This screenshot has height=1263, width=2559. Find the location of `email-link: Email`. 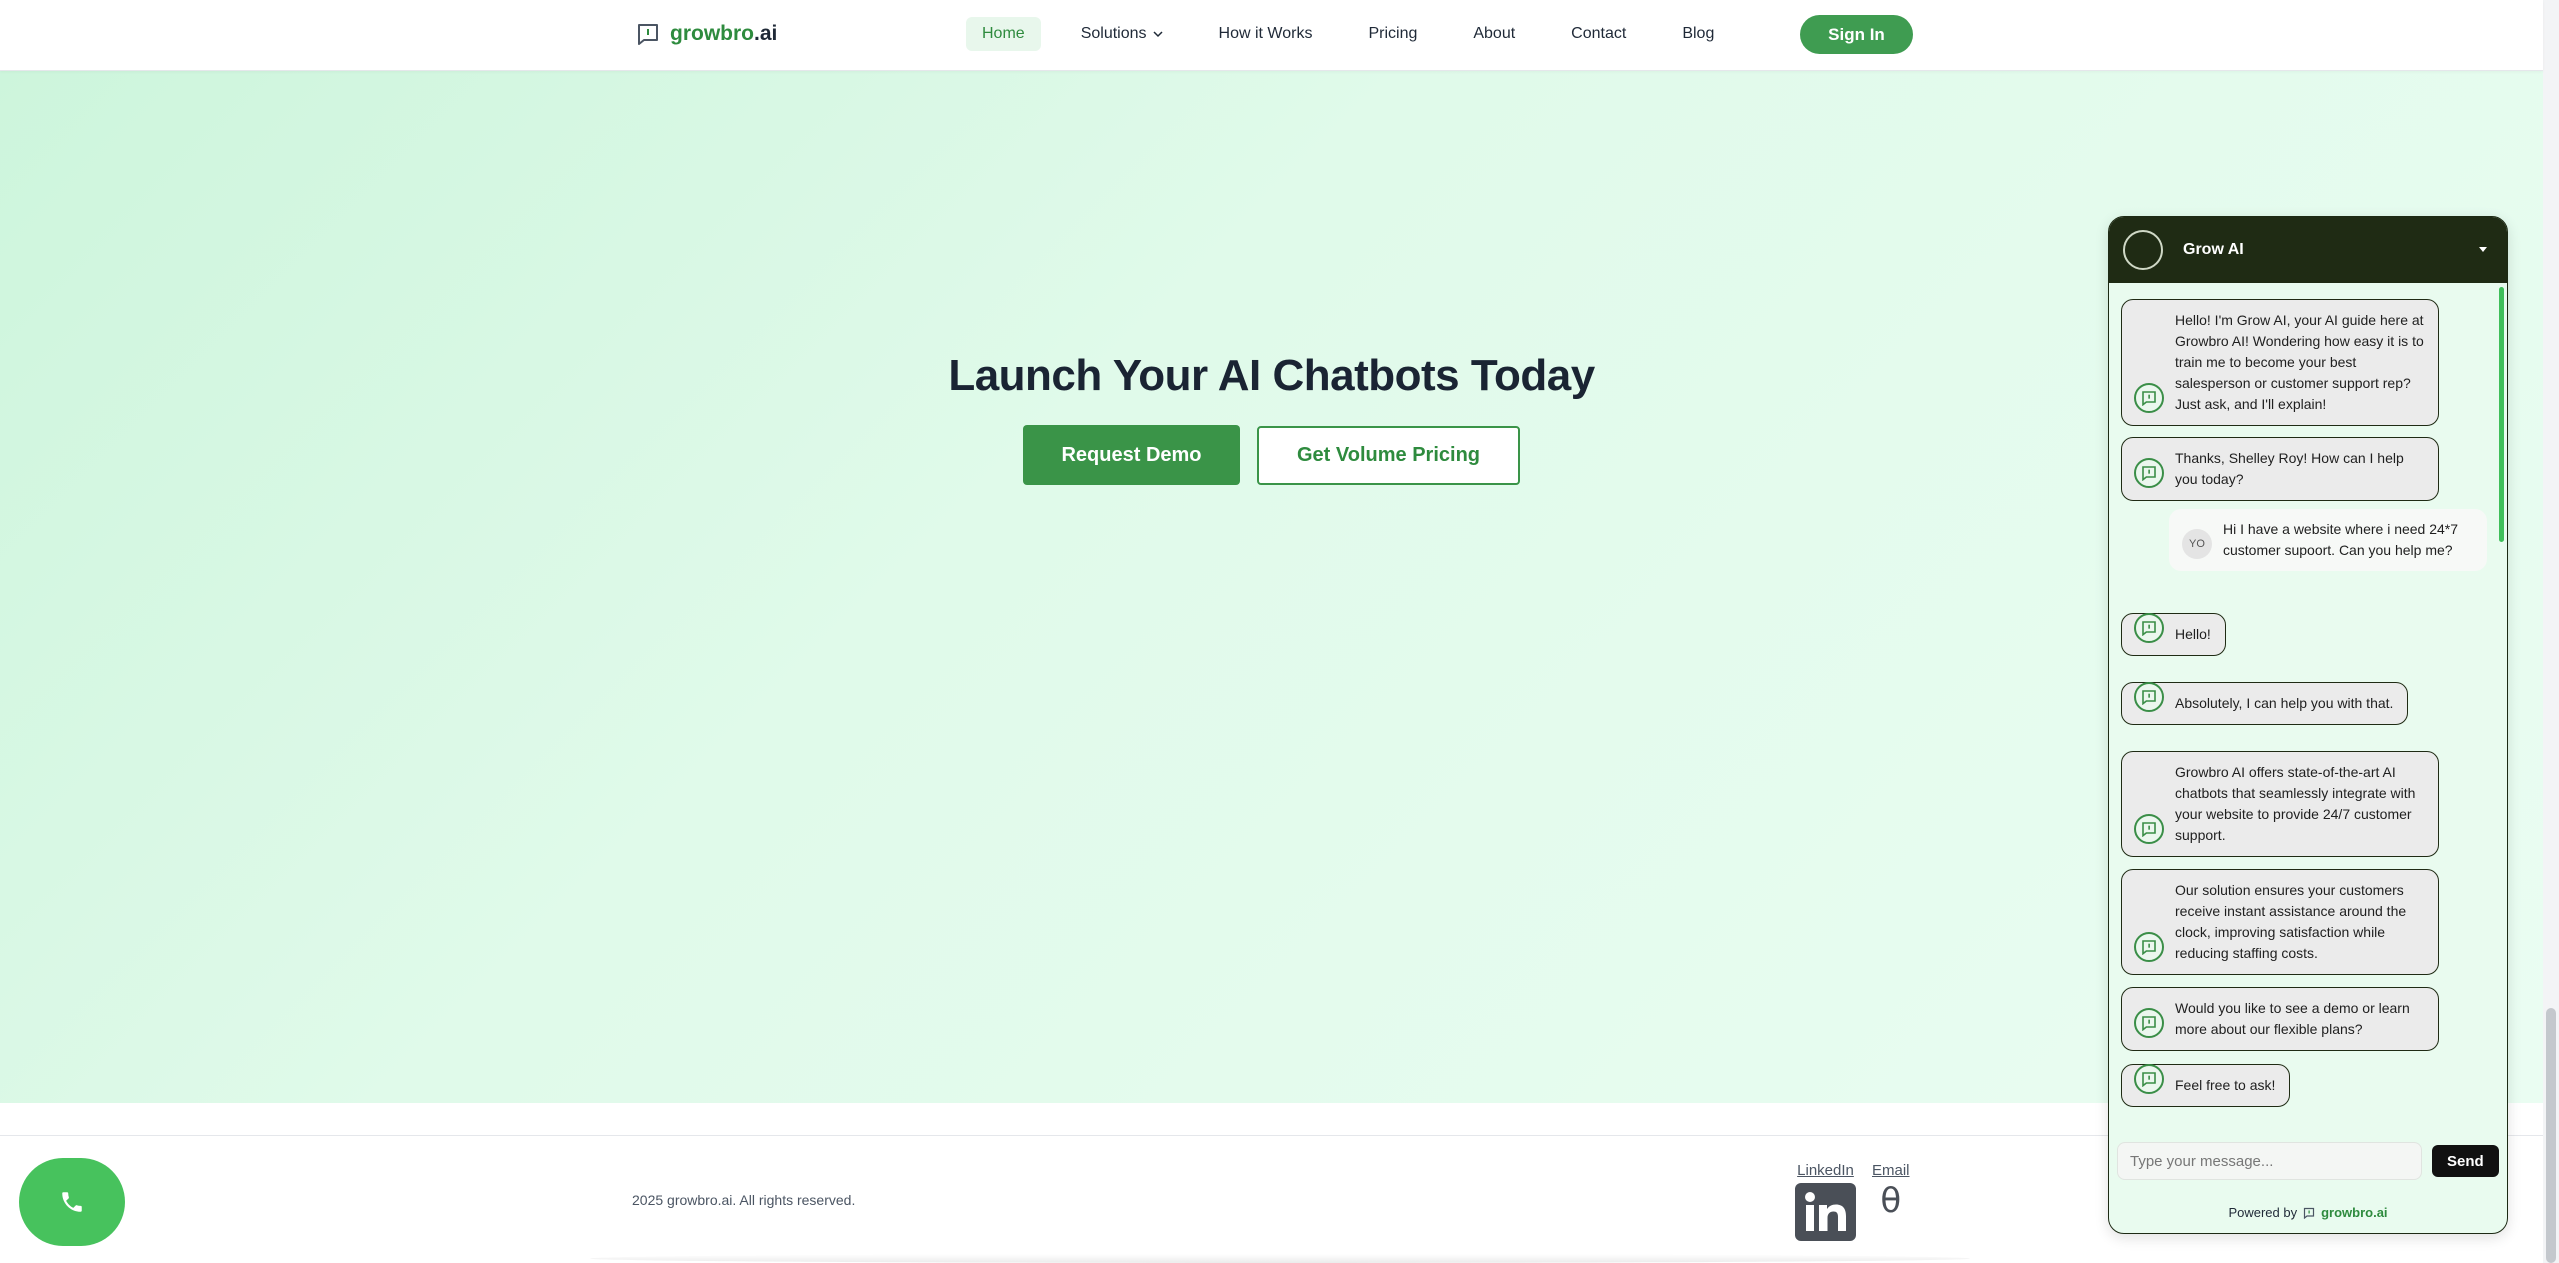

email-link: Email is located at coordinates (1891, 1170).